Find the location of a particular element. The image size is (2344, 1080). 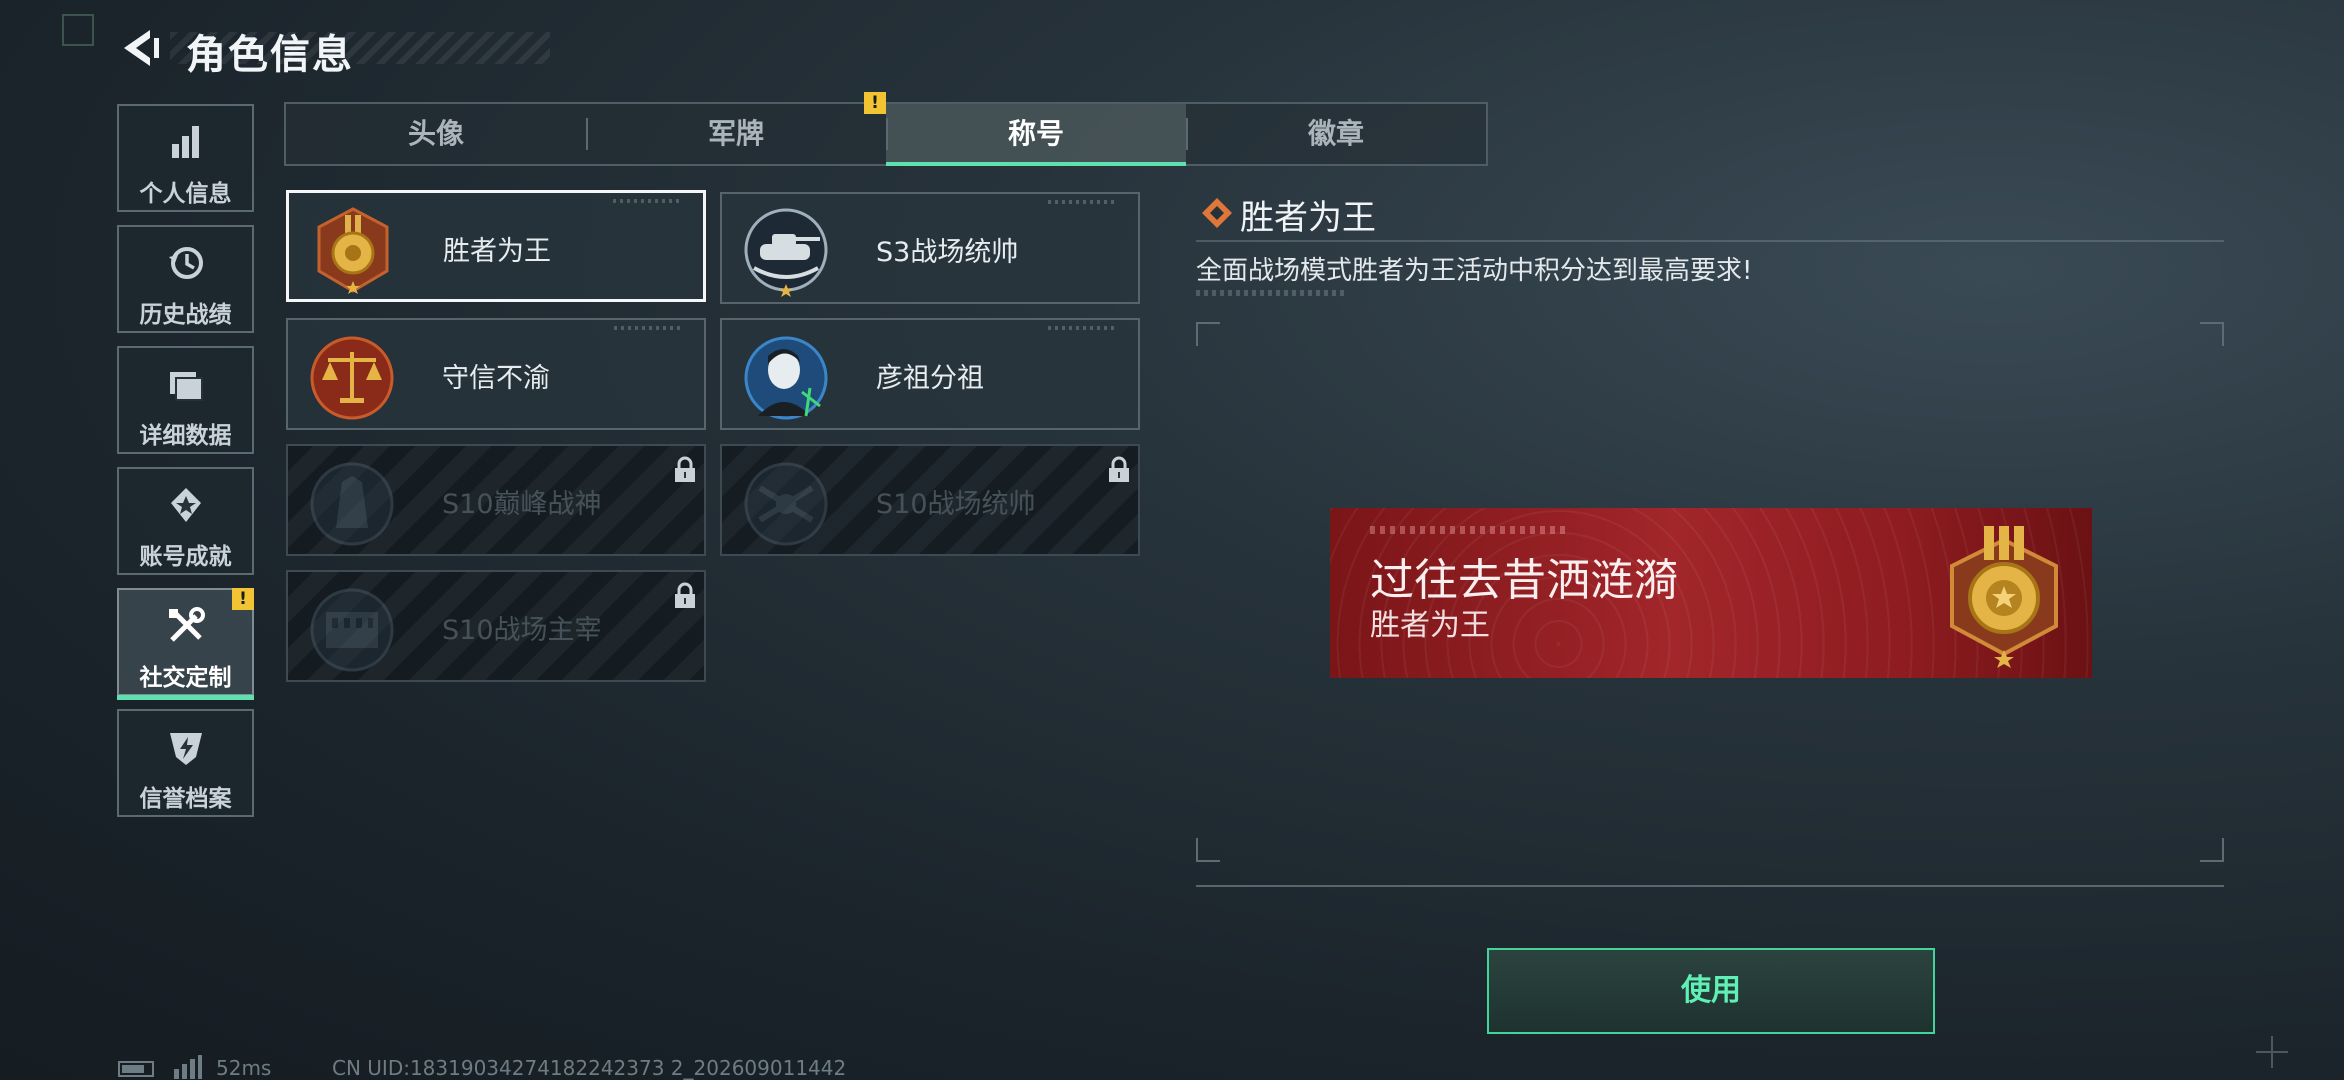

corner-frame is located at coordinates (78, 30).